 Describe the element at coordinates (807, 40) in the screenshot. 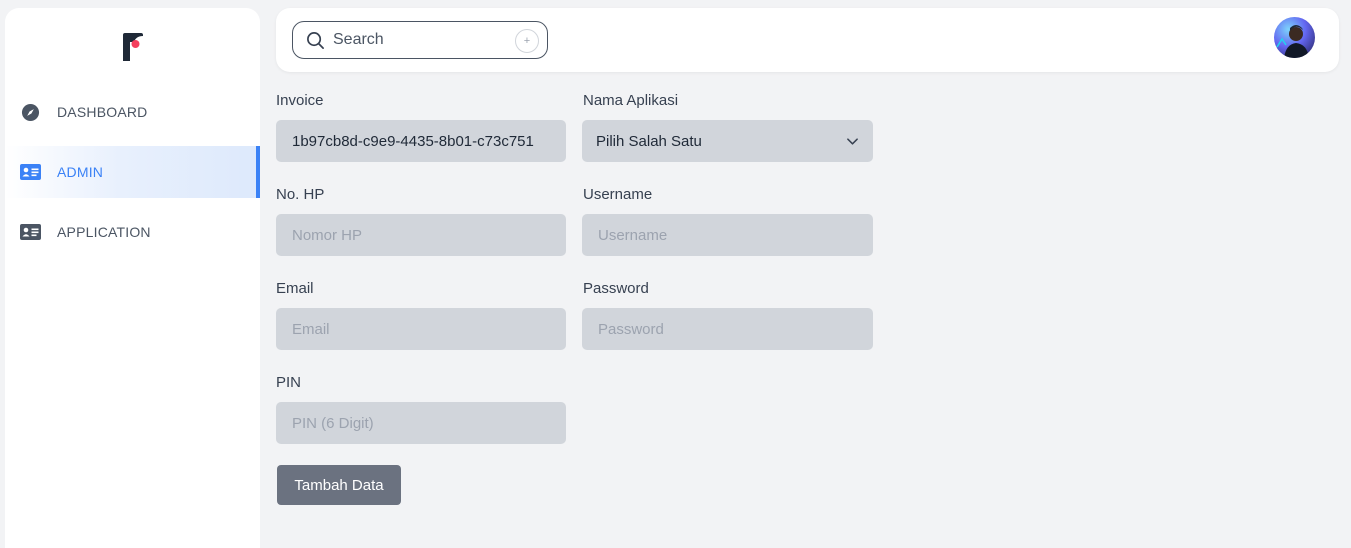

I see `top-bar: +` at that location.